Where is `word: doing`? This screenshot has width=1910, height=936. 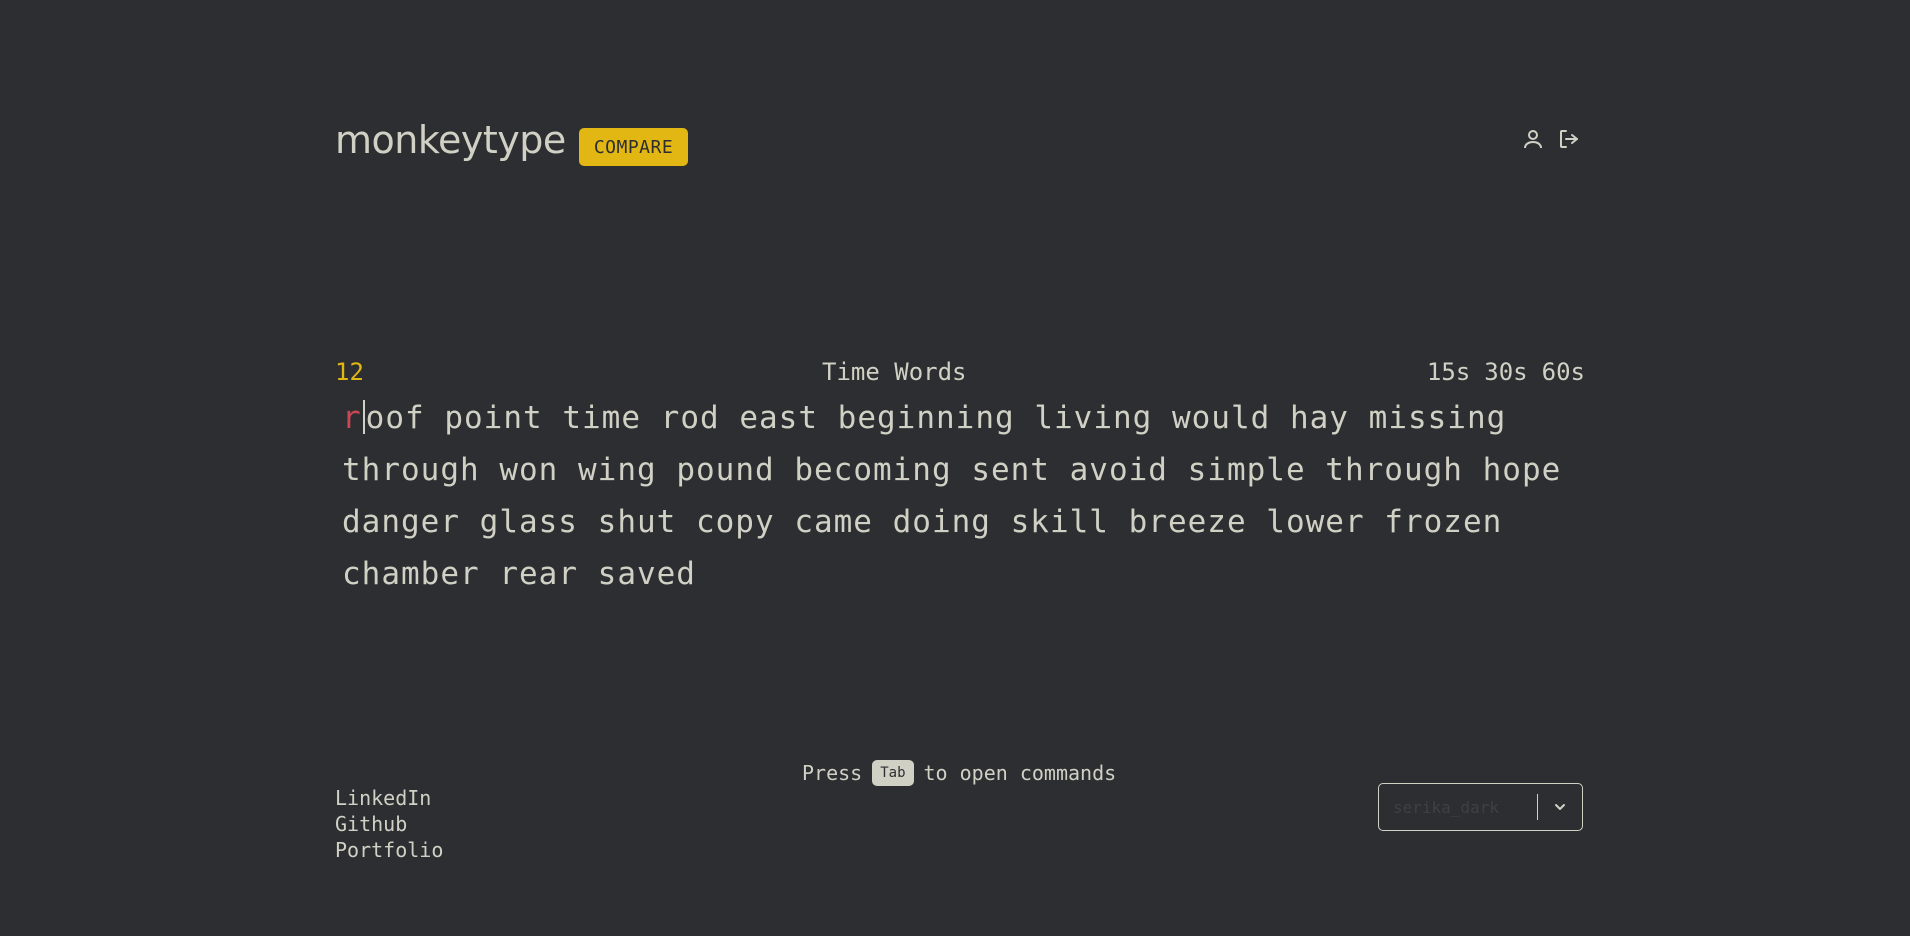
word: doing is located at coordinates (941, 522).